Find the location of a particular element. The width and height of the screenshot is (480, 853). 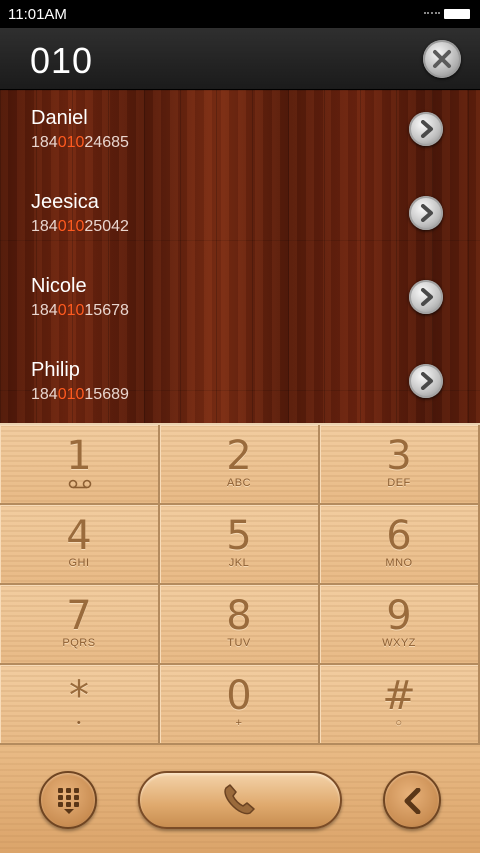

contact-name: Nicole is located at coordinates (59, 286).